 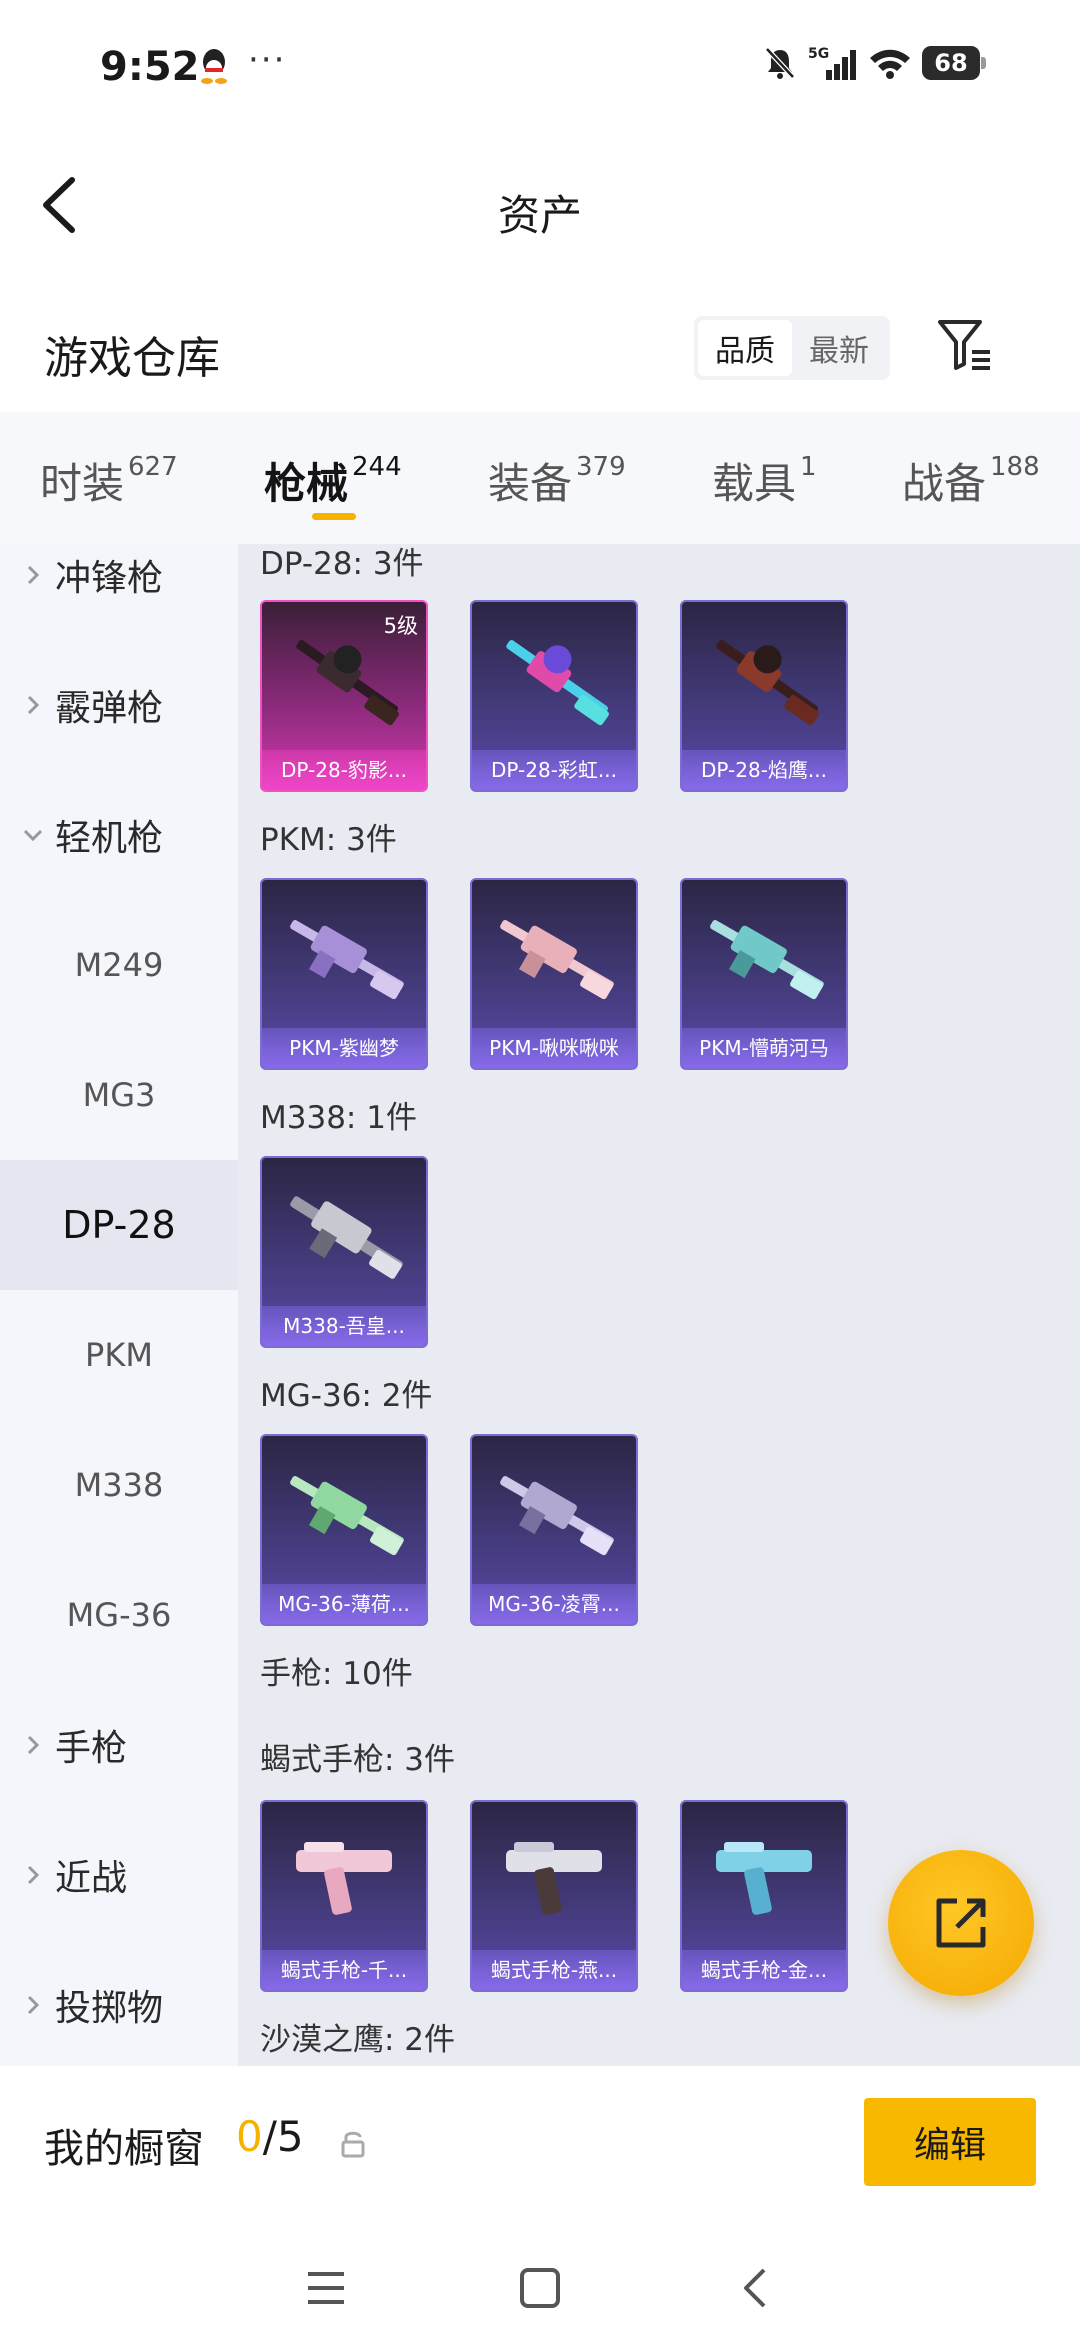 I want to click on tab-supplies: 战备 188, so click(x=971, y=480).